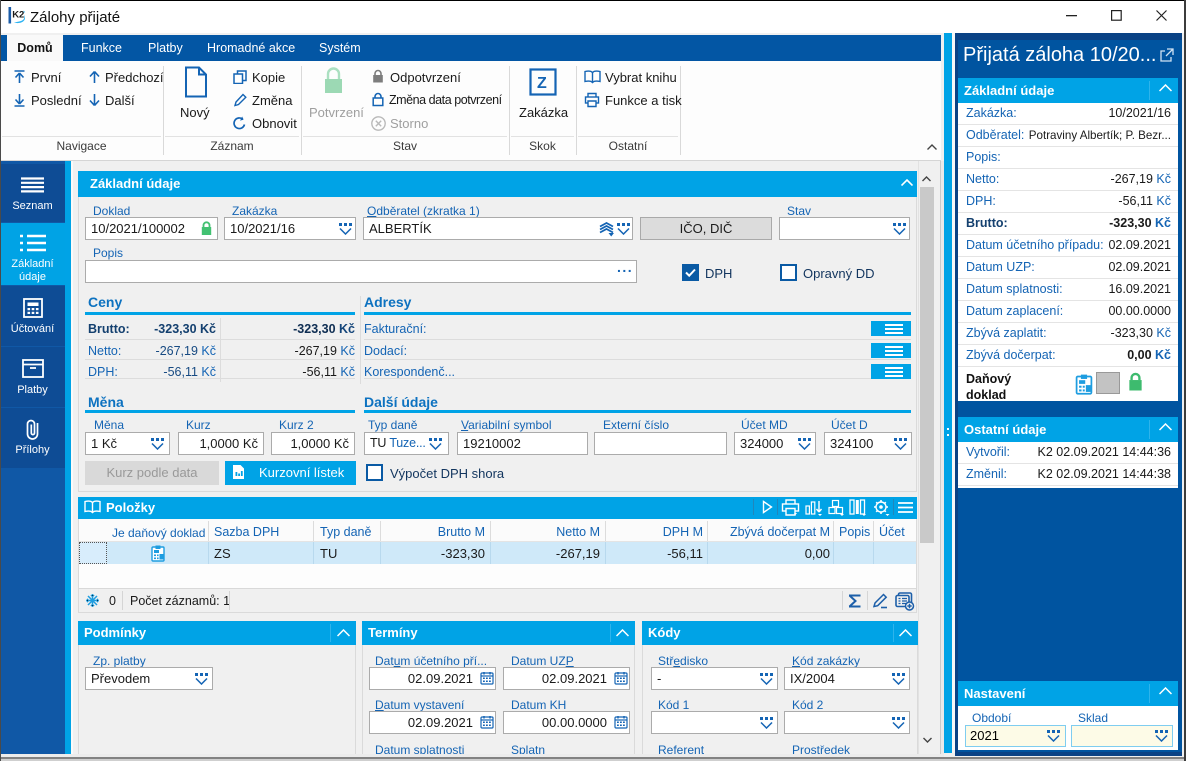  What do you see at coordinates (542, 83) in the screenshot?
I see `svg-text: Z` at bounding box center [542, 83].